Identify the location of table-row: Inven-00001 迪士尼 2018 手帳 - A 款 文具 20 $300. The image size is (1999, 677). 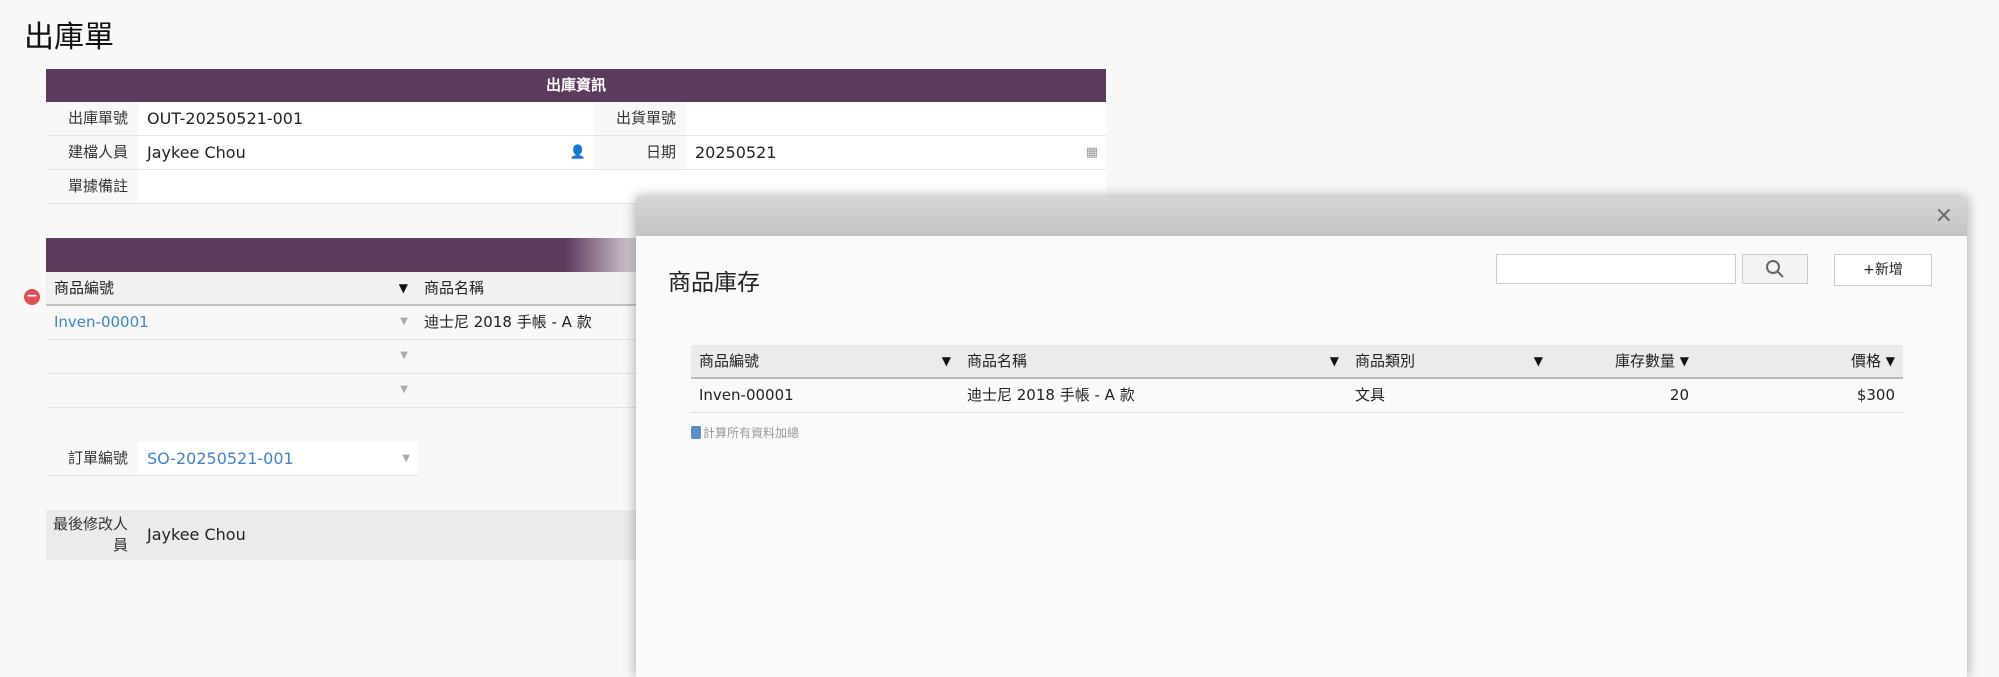
(1297, 396).